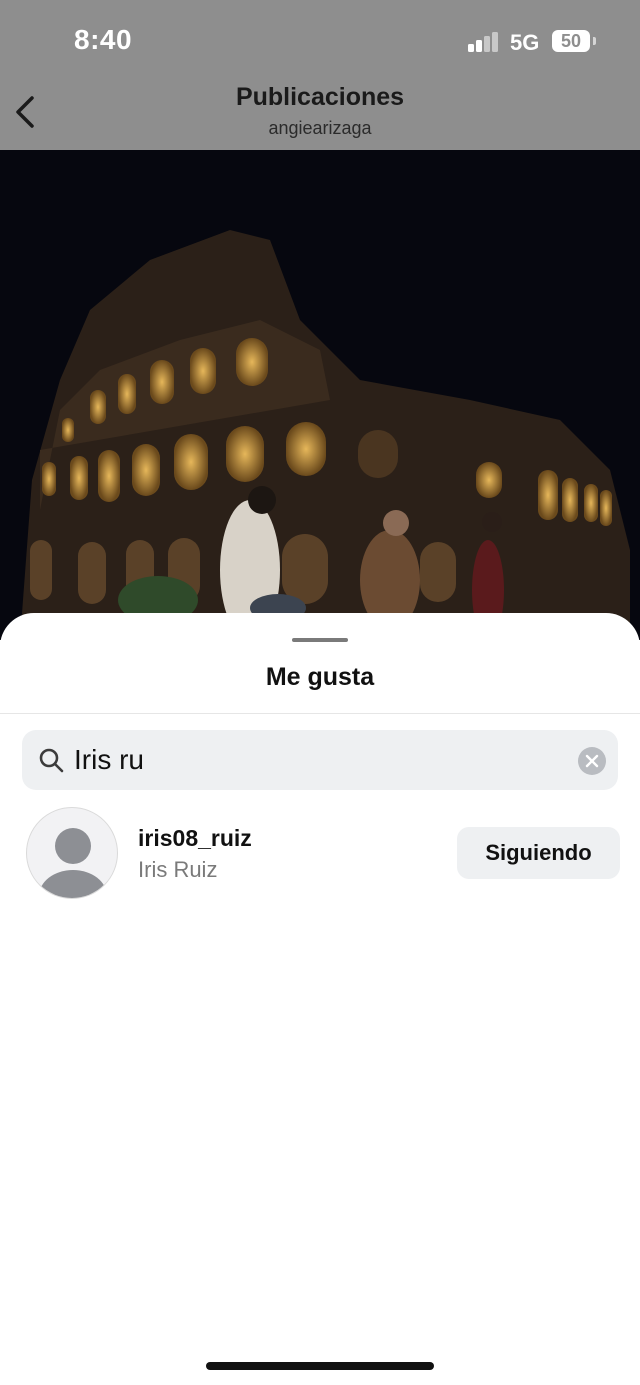 The width and height of the screenshot is (640, 1385). I want to click on page-subtitle: angiearizaga, so click(320, 128).